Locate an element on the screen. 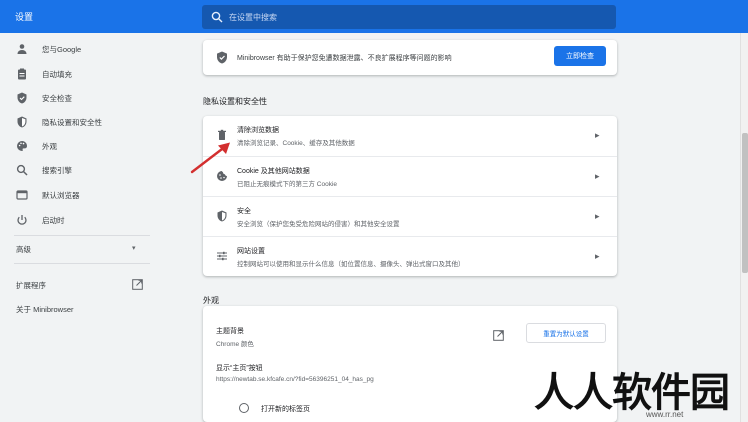  red-arrow-annotation is located at coordinates (210, 158).